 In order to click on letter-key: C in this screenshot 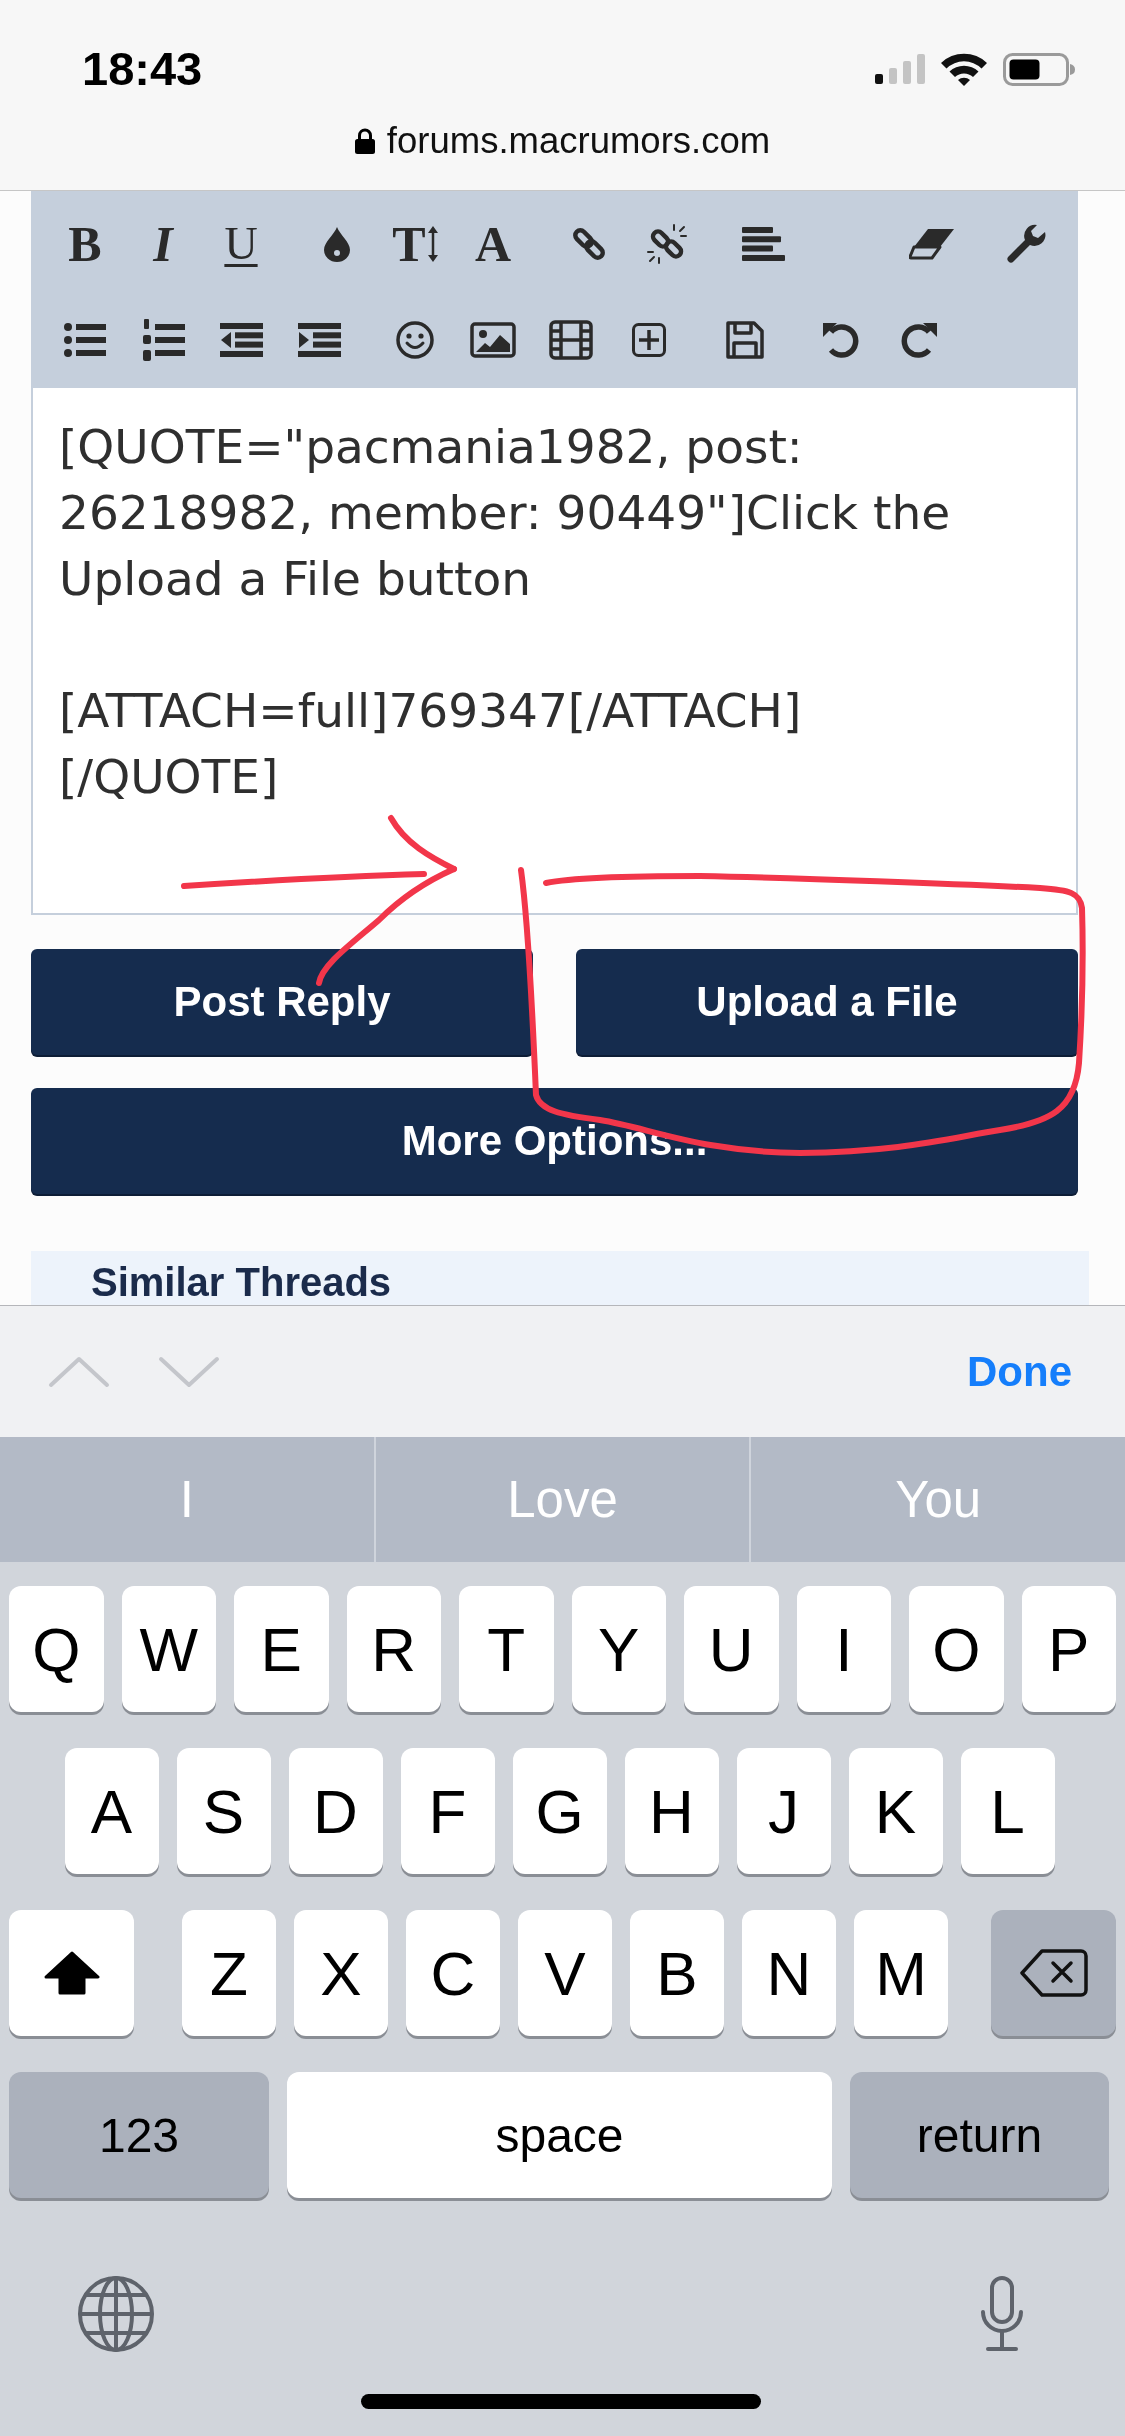, I will do `click(453, 1973)`.